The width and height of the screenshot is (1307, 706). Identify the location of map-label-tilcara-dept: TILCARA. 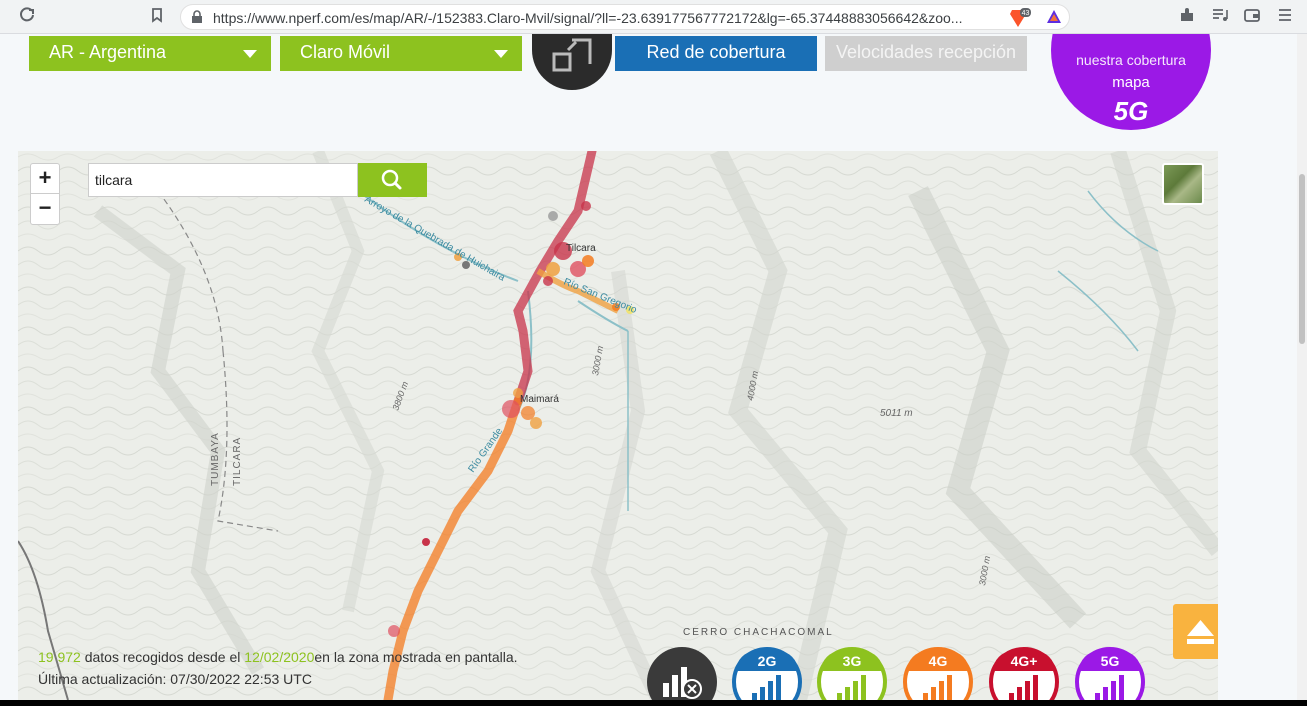
(237, 461).